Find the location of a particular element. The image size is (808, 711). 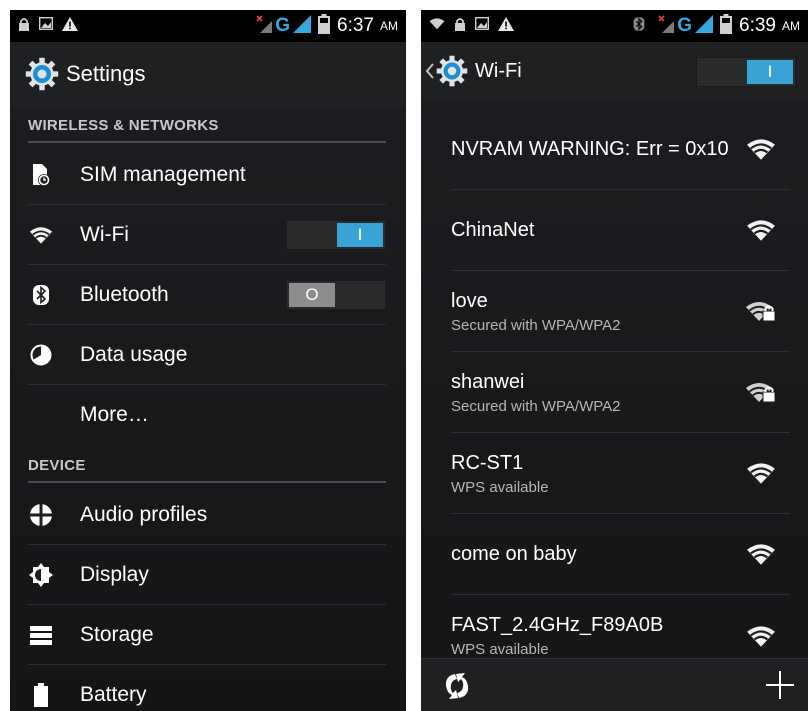

network-item: come on baby is located at coordinates (620, 554).